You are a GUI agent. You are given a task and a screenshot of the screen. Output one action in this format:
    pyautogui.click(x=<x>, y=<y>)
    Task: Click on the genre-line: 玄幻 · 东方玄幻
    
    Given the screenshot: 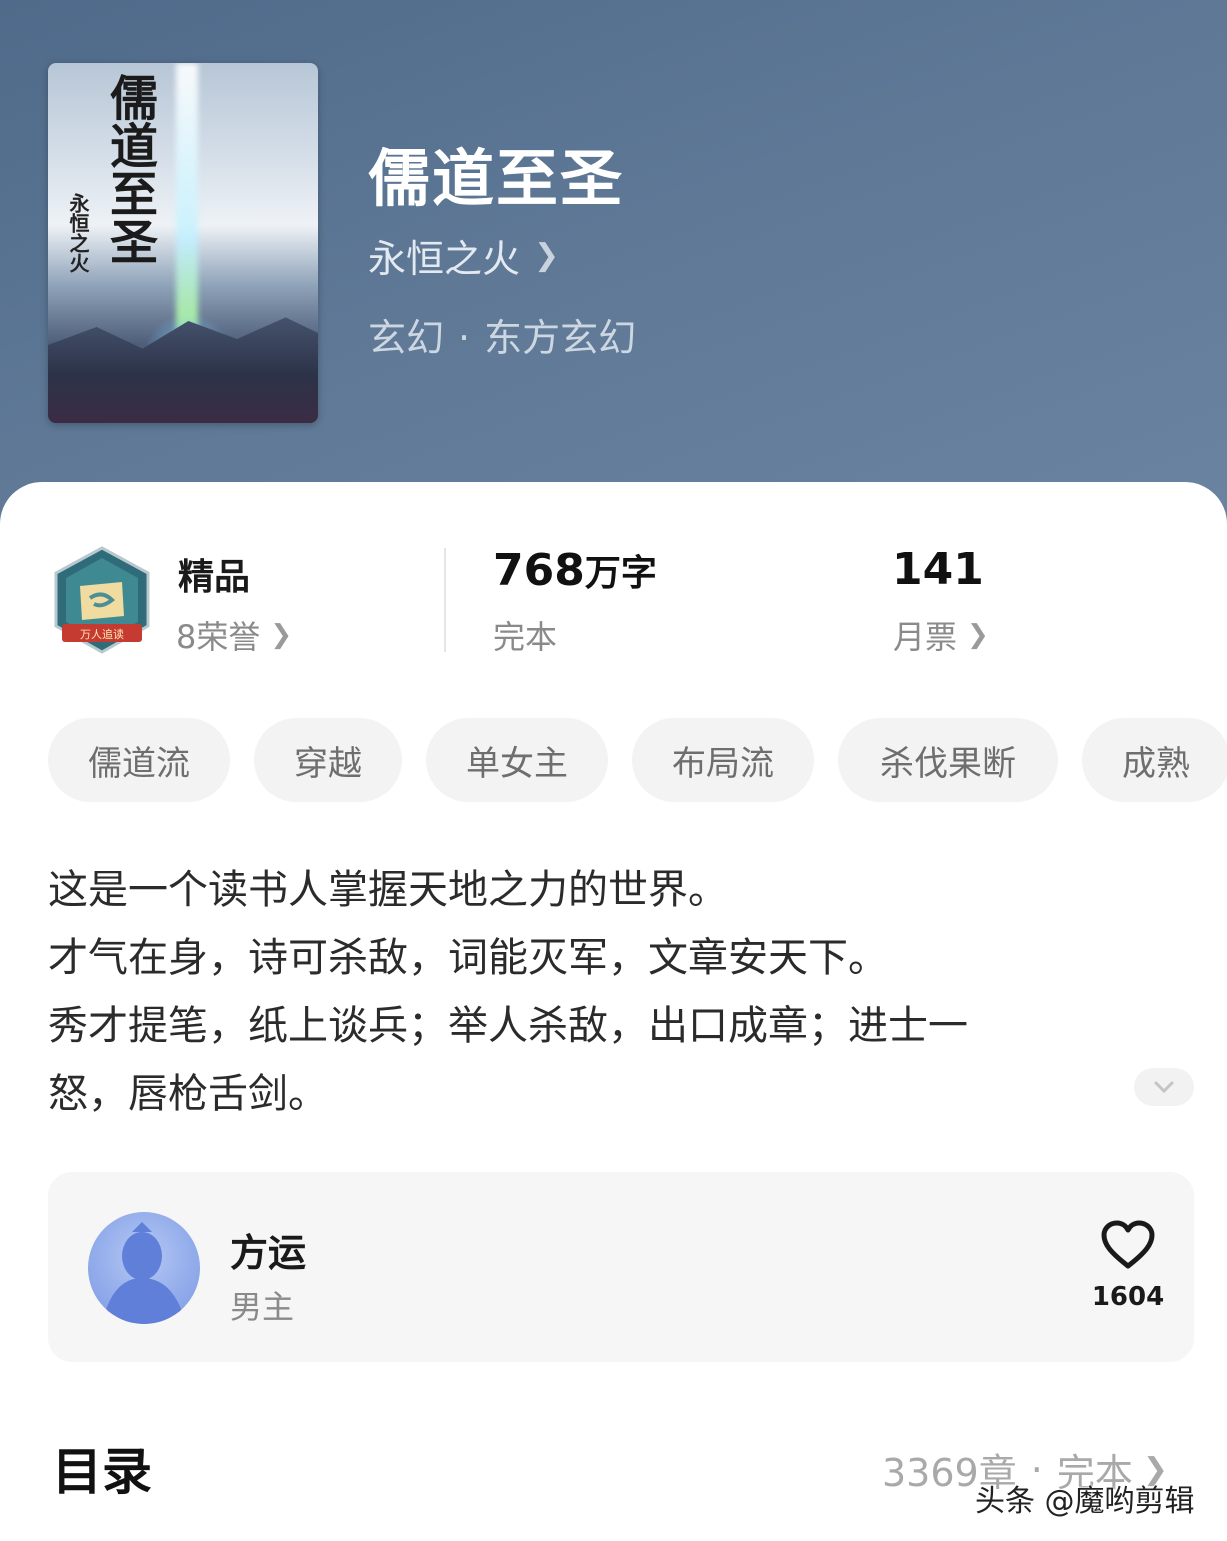 What is the action you would take?
    pyautogui.click(x=502, y=338)
    